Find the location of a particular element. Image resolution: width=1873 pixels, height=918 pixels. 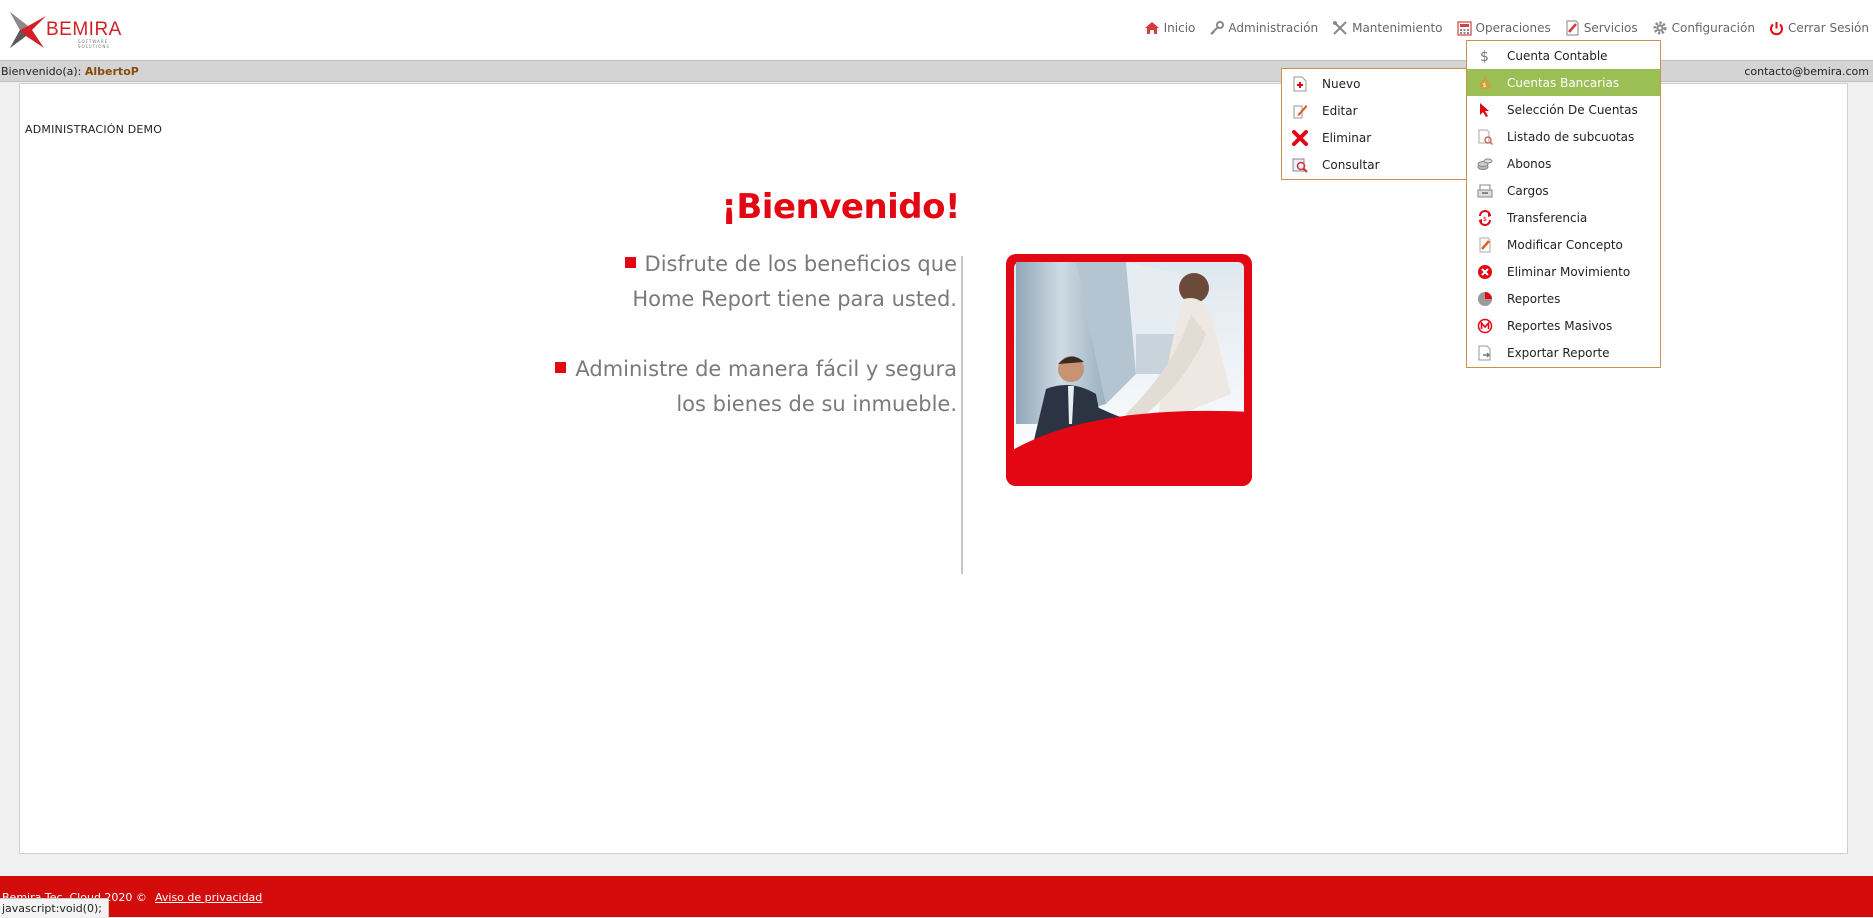

menu-item-eliminar-movimiento: Eliminar Movimiento is located at coordinates (1563, 271).